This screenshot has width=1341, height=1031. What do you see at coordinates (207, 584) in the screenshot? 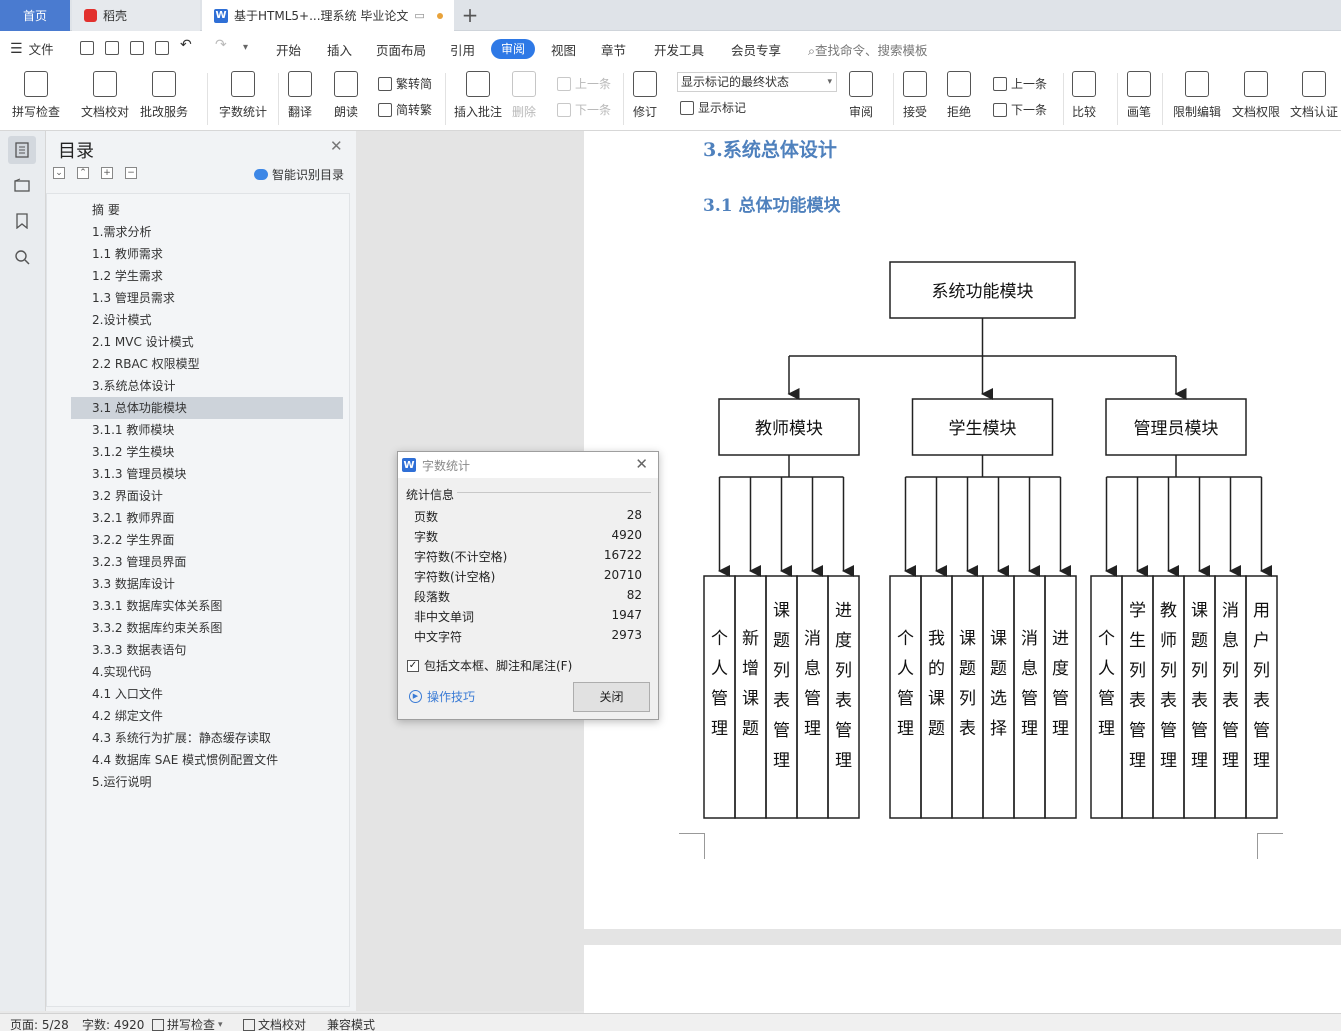
I see `toc-item: 3.3 数据库设计` at bounding box center [207, 584].